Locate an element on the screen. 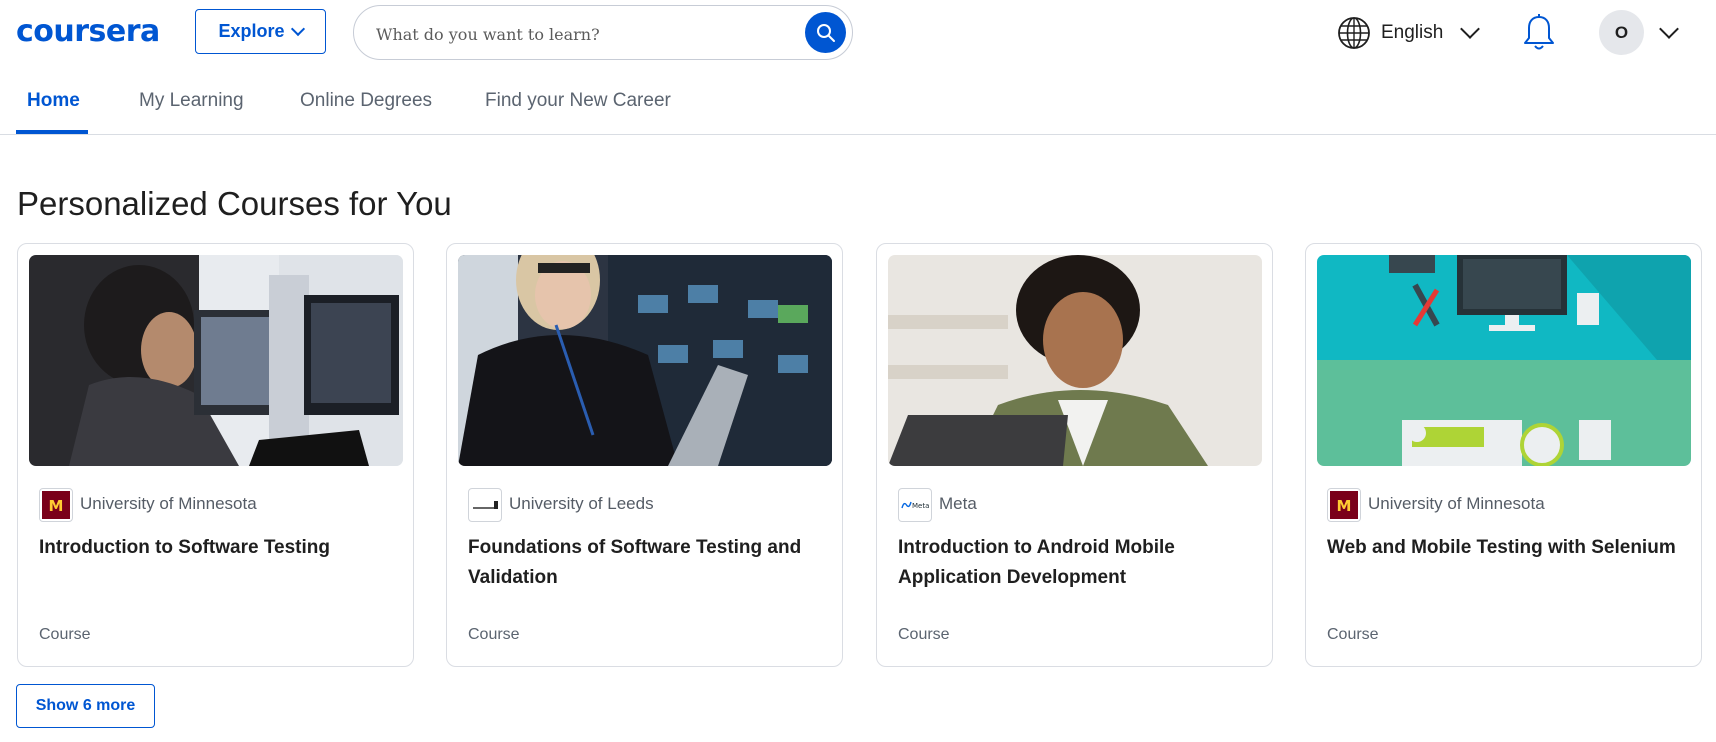  section-title: Personalized Courses for You is located at coordinates (234, 203).